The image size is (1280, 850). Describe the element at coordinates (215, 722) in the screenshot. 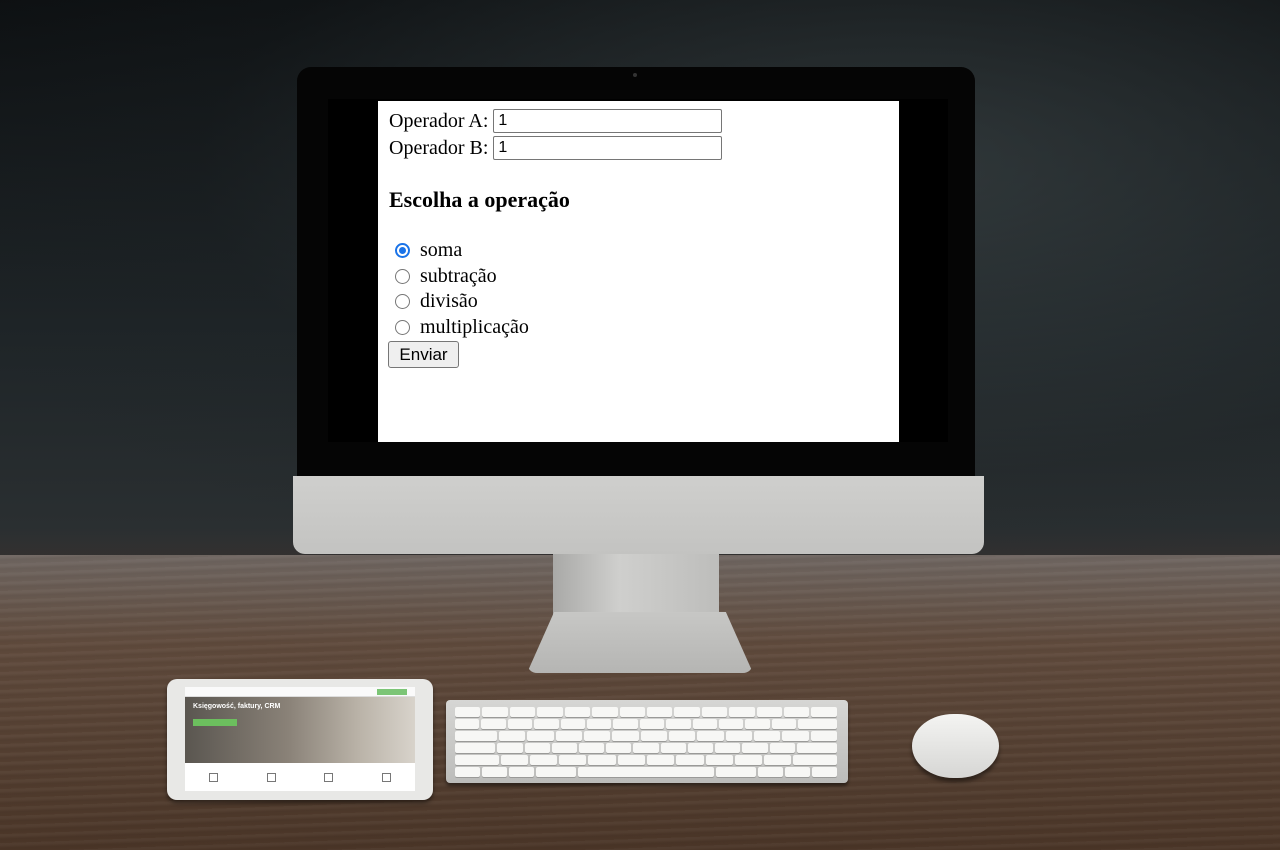

I see `tablet-hero-button` at that location.